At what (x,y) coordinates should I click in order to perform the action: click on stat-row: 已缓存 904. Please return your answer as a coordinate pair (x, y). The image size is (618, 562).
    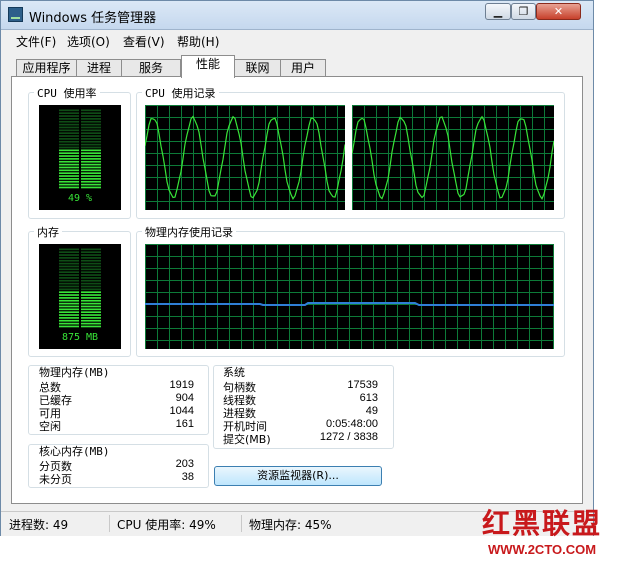
    Looking at the image, I should click on (116, 399).